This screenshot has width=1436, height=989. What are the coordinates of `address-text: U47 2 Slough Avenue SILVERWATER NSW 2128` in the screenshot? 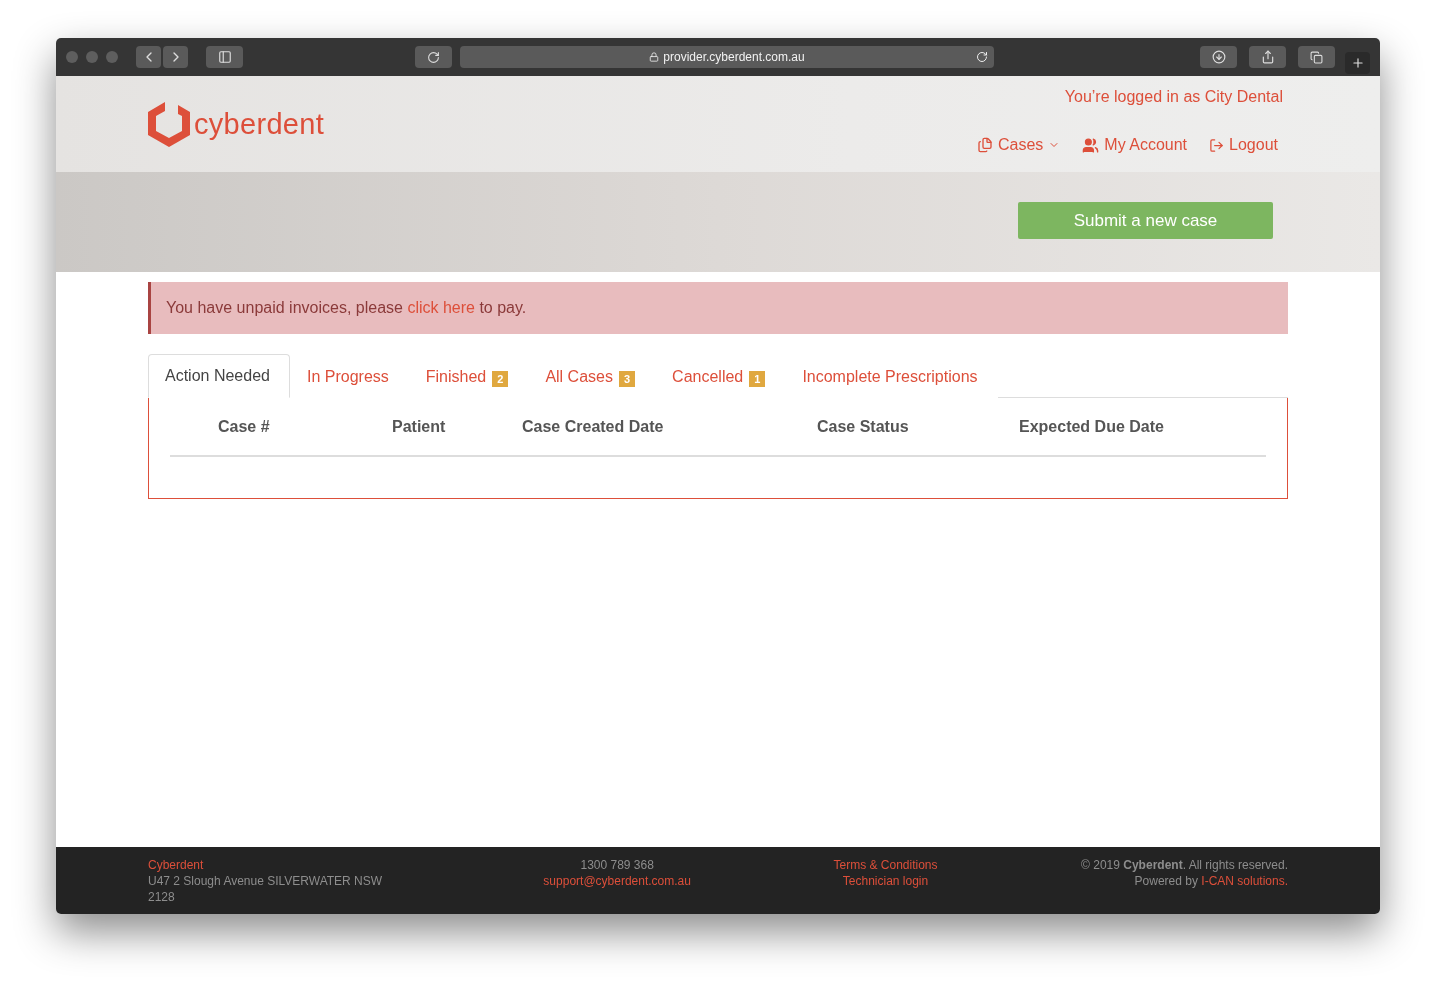 It's located at (266, 889).